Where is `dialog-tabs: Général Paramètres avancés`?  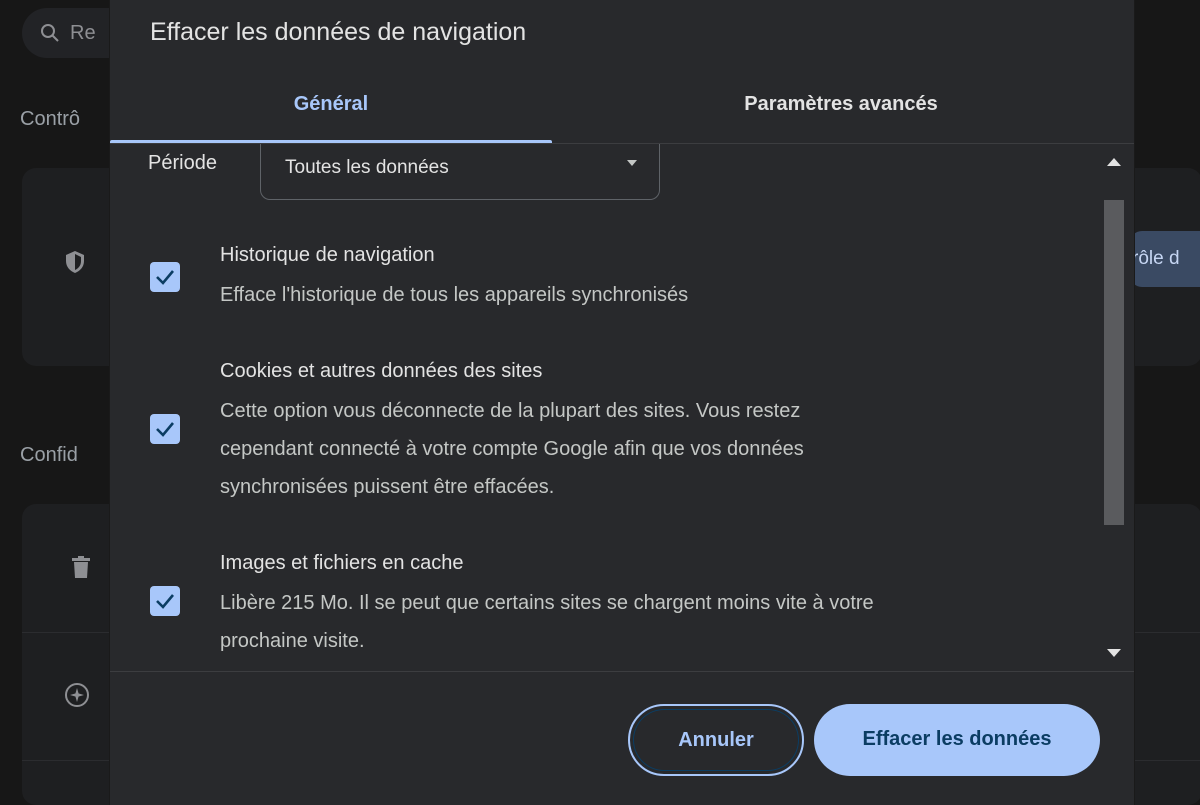 dialog-tabs: Général Paramètres avancés is located at coordinates (622, 110).